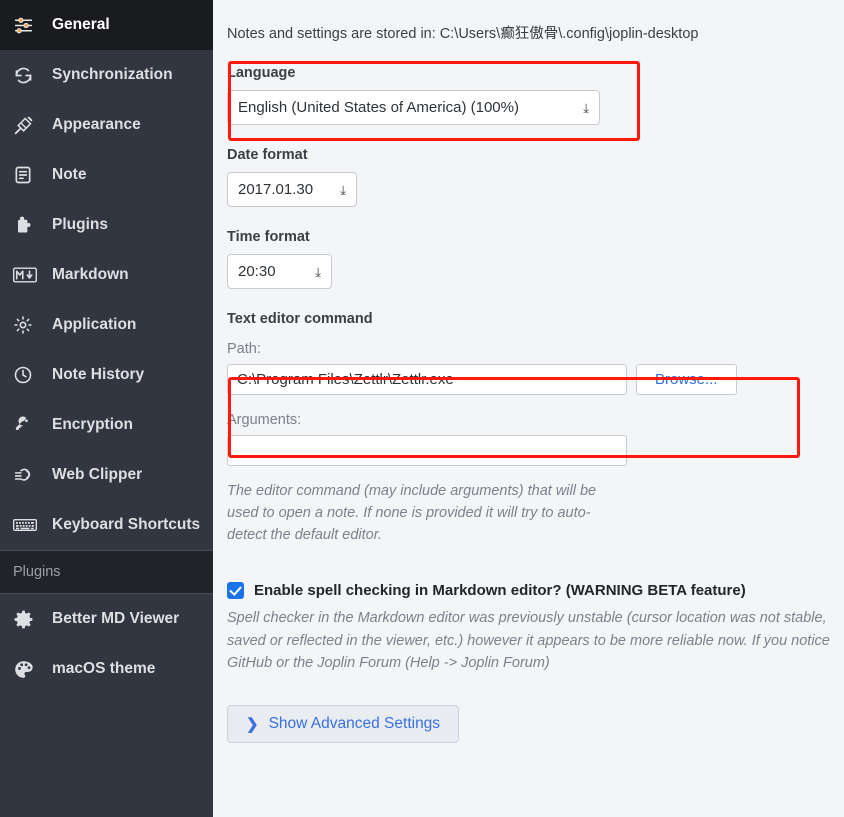 This screenshot has height=817, width=844. What do you see at coordinates (27, 669) in the screenshot?
I see `palette-icon` at bounding box center [27, 669].